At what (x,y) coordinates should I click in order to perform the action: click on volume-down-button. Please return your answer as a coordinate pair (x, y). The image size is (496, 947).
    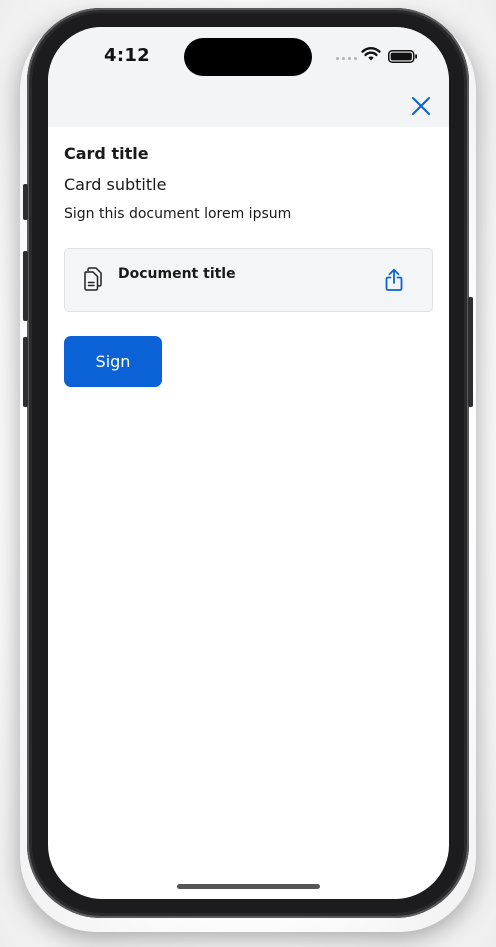
    Looking at the image, I should click on (25, 372).